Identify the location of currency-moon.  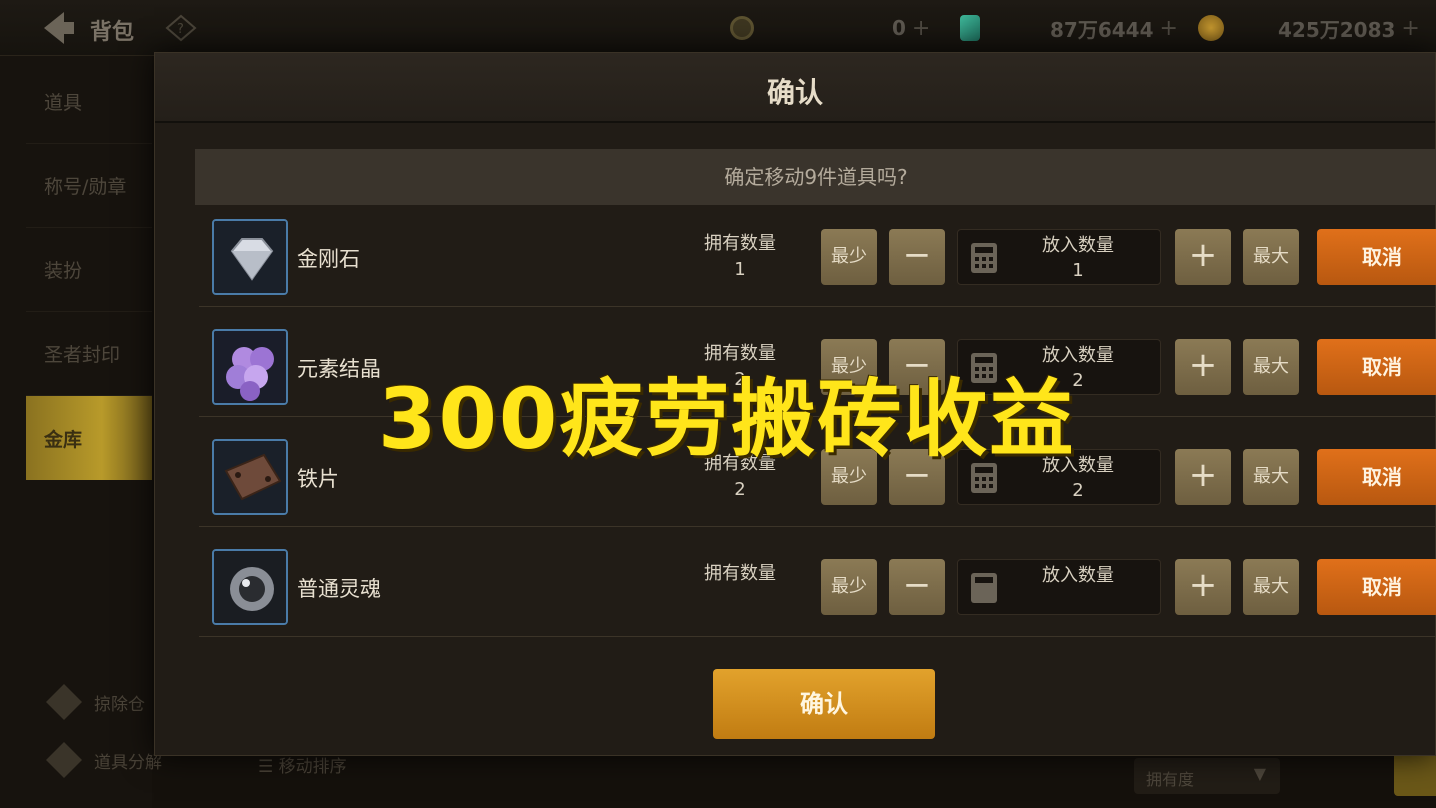
(742, 28).